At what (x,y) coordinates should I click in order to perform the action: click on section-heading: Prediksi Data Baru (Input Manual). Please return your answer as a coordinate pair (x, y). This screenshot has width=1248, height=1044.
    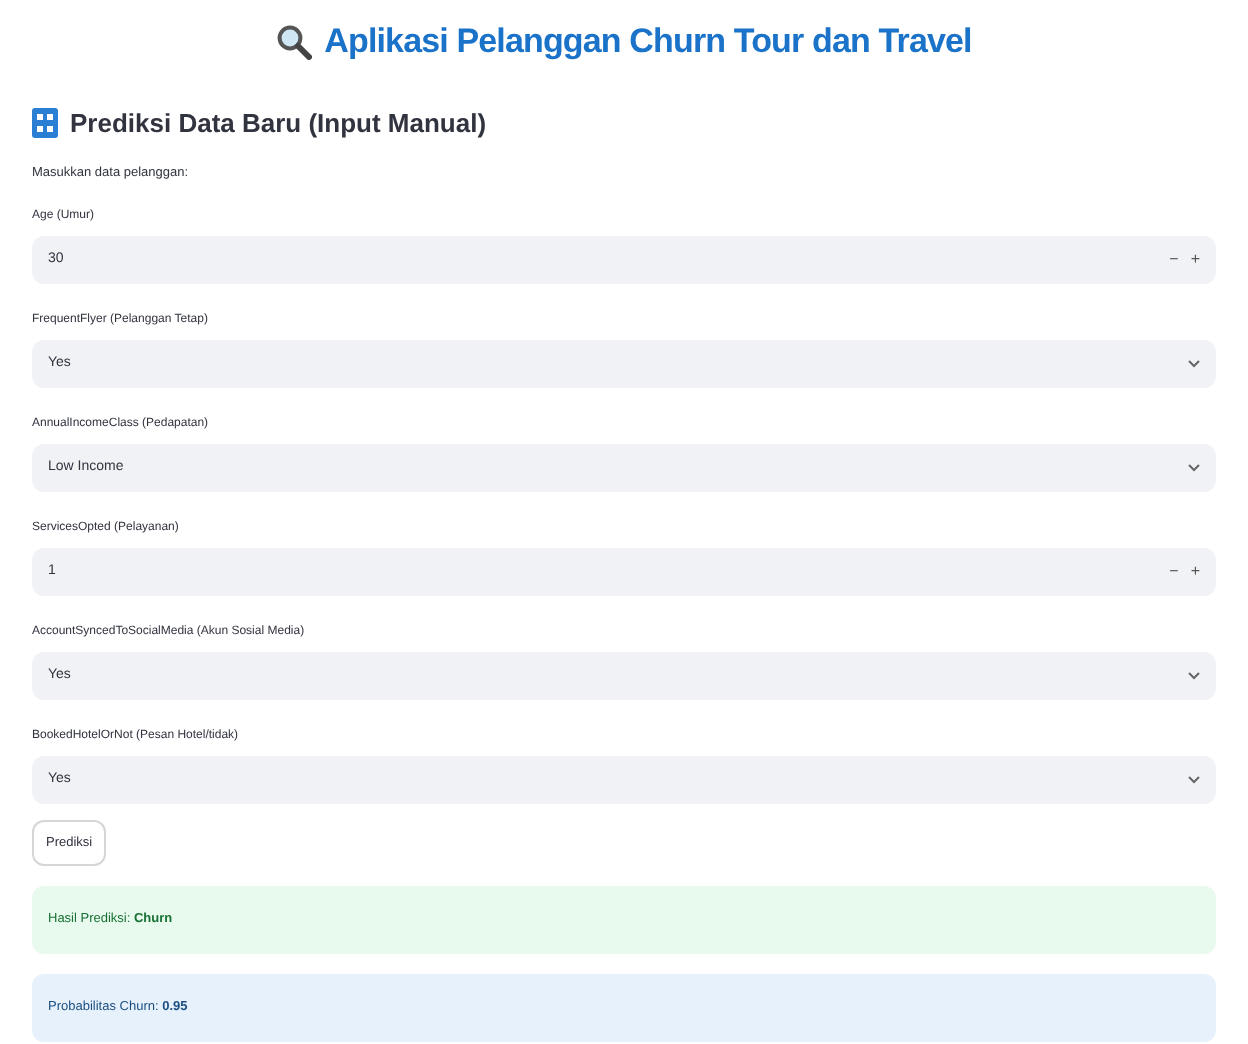
    Looking at the image, I should click on (278, 124).